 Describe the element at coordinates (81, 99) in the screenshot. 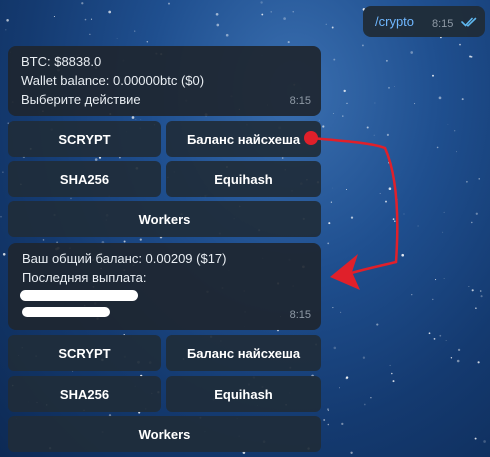

I see `choose-action-text: Выберите действие` at that location.